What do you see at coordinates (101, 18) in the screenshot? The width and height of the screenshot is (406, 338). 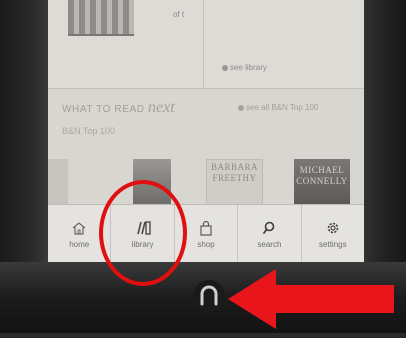 I see `current-book-cover` at bounding box center [101, 18].